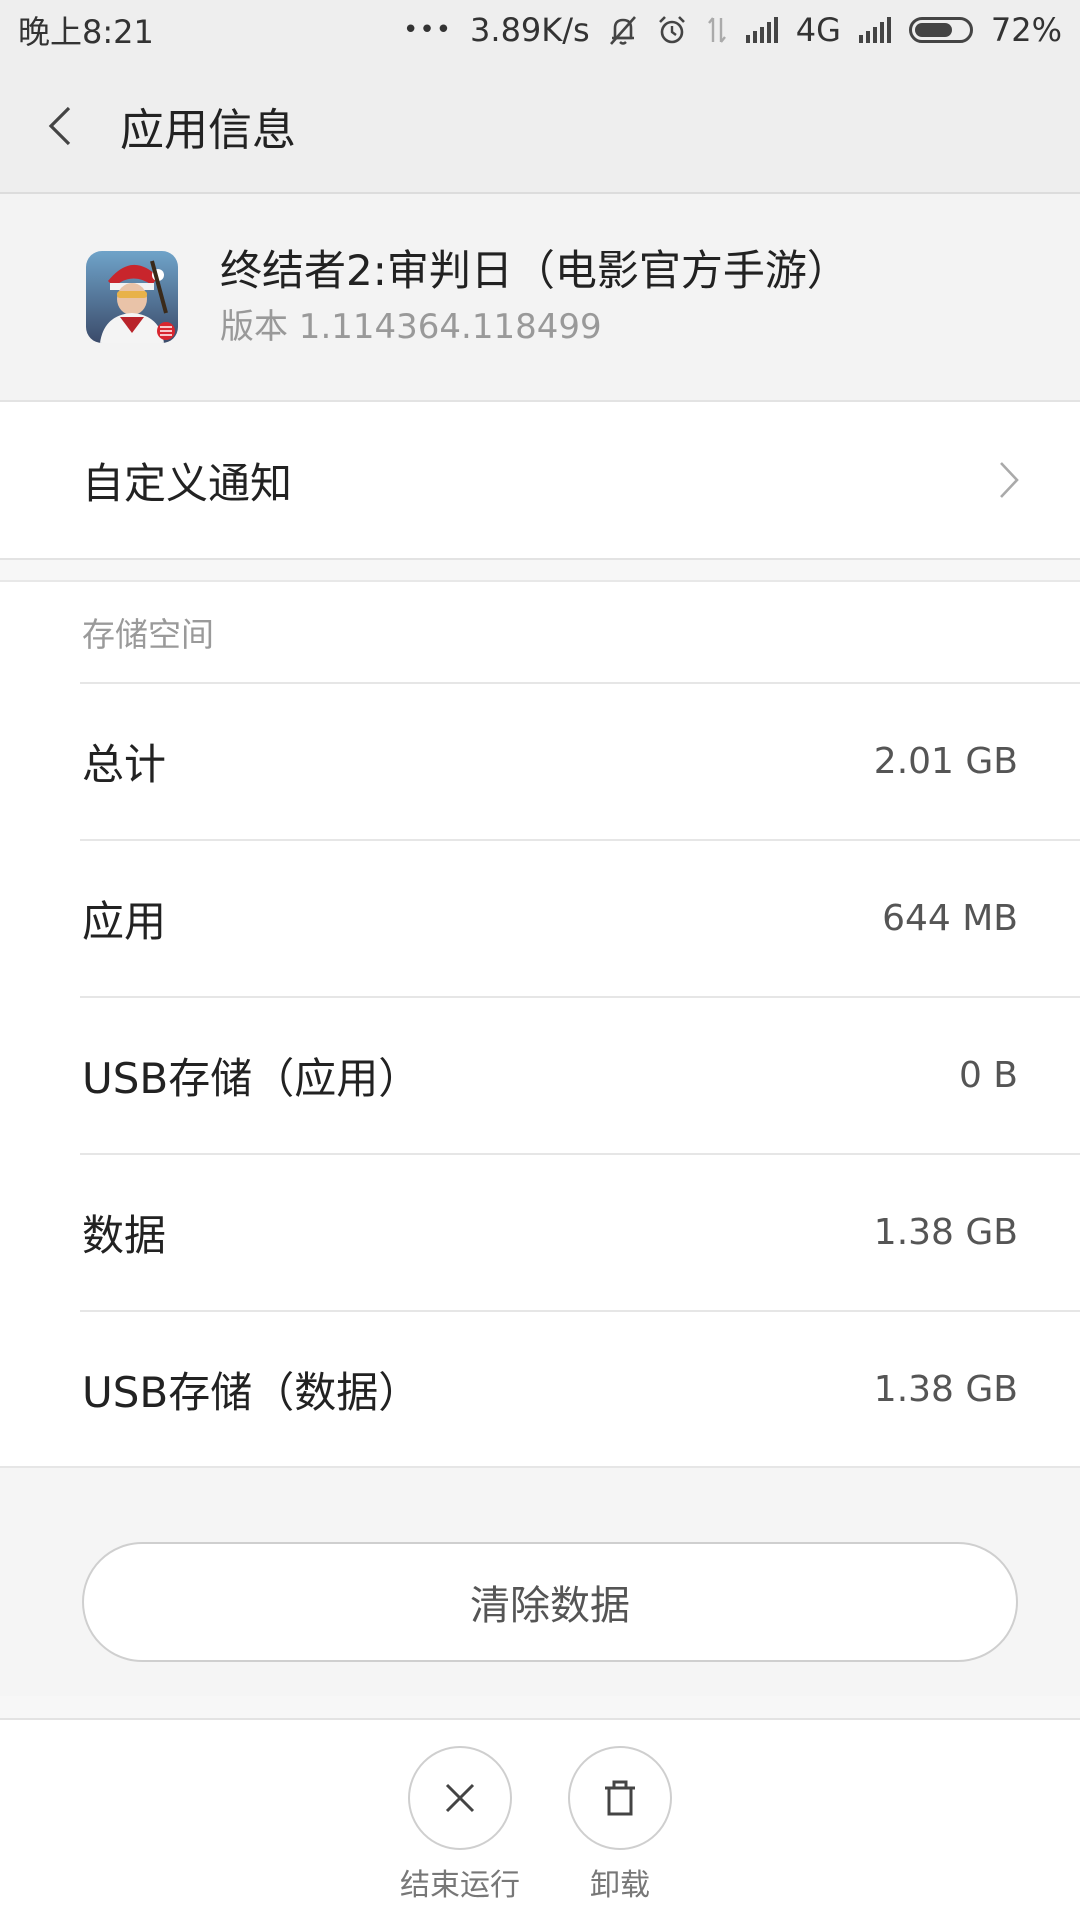 The image size is (1080, 1920). I want to click on page-title: 应用信息, so click(208, 130).